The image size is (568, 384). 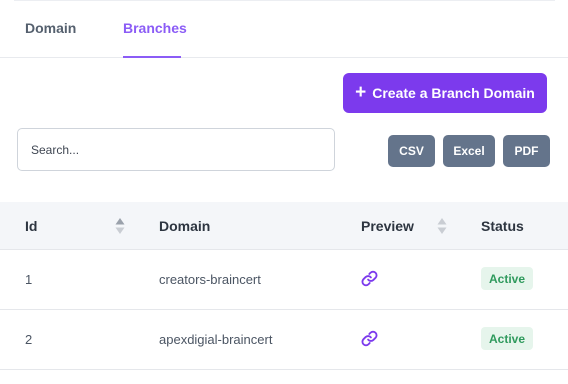 I want to click on create-branch-domain-label: Create a Branch Domain, so click(x=453, y=93).